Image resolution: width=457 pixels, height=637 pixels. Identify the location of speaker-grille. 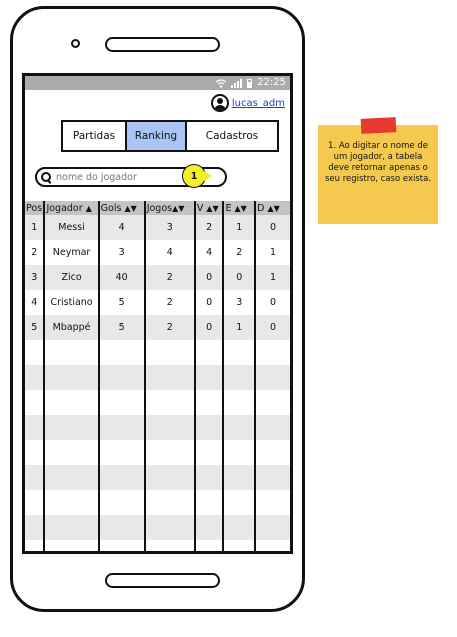
(162, 44).